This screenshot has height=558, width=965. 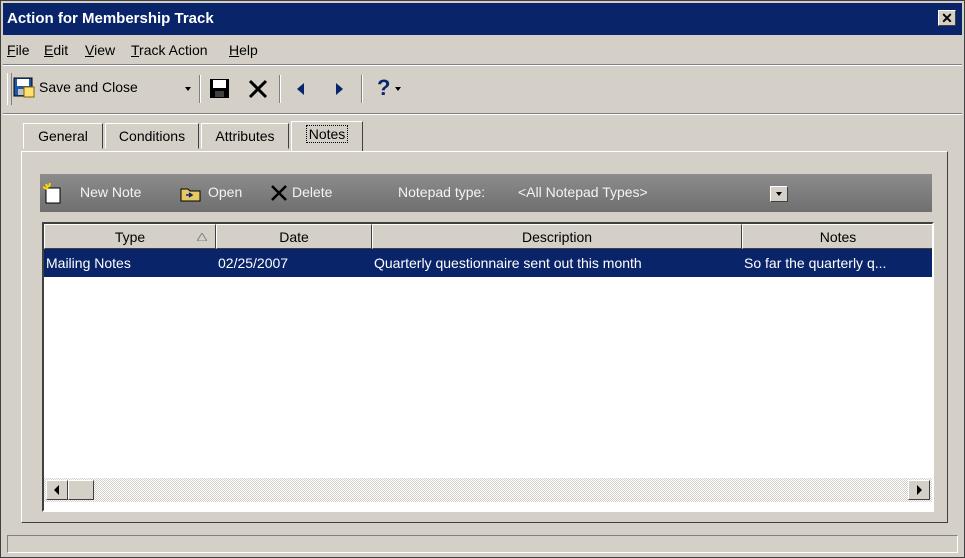 What do you see at coordinates (190, 195) in the screenshot?
I see `folder-open-icon` at bounding box center [190, 195].